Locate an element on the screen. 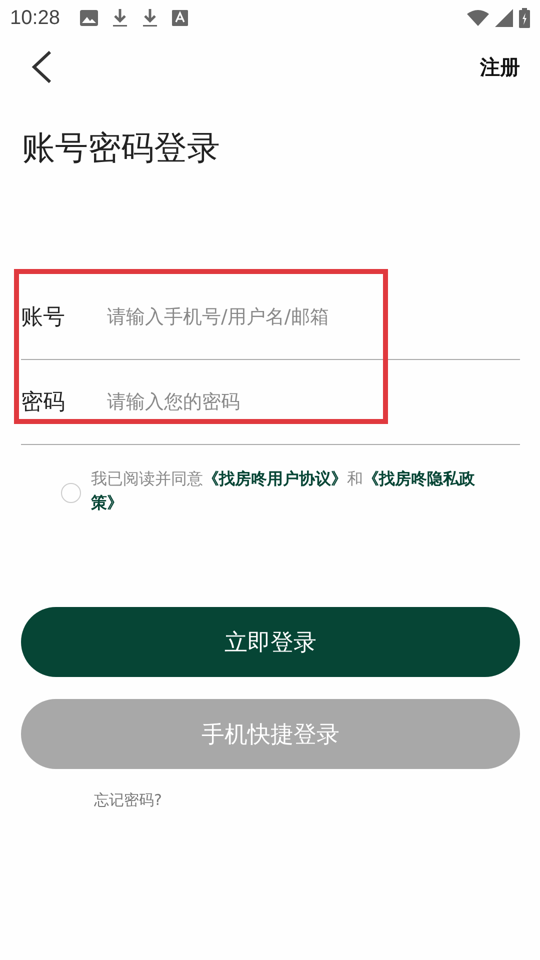 The height and width of the screenshot is (960, 540). image-icon is located at coordinates (89, 18).